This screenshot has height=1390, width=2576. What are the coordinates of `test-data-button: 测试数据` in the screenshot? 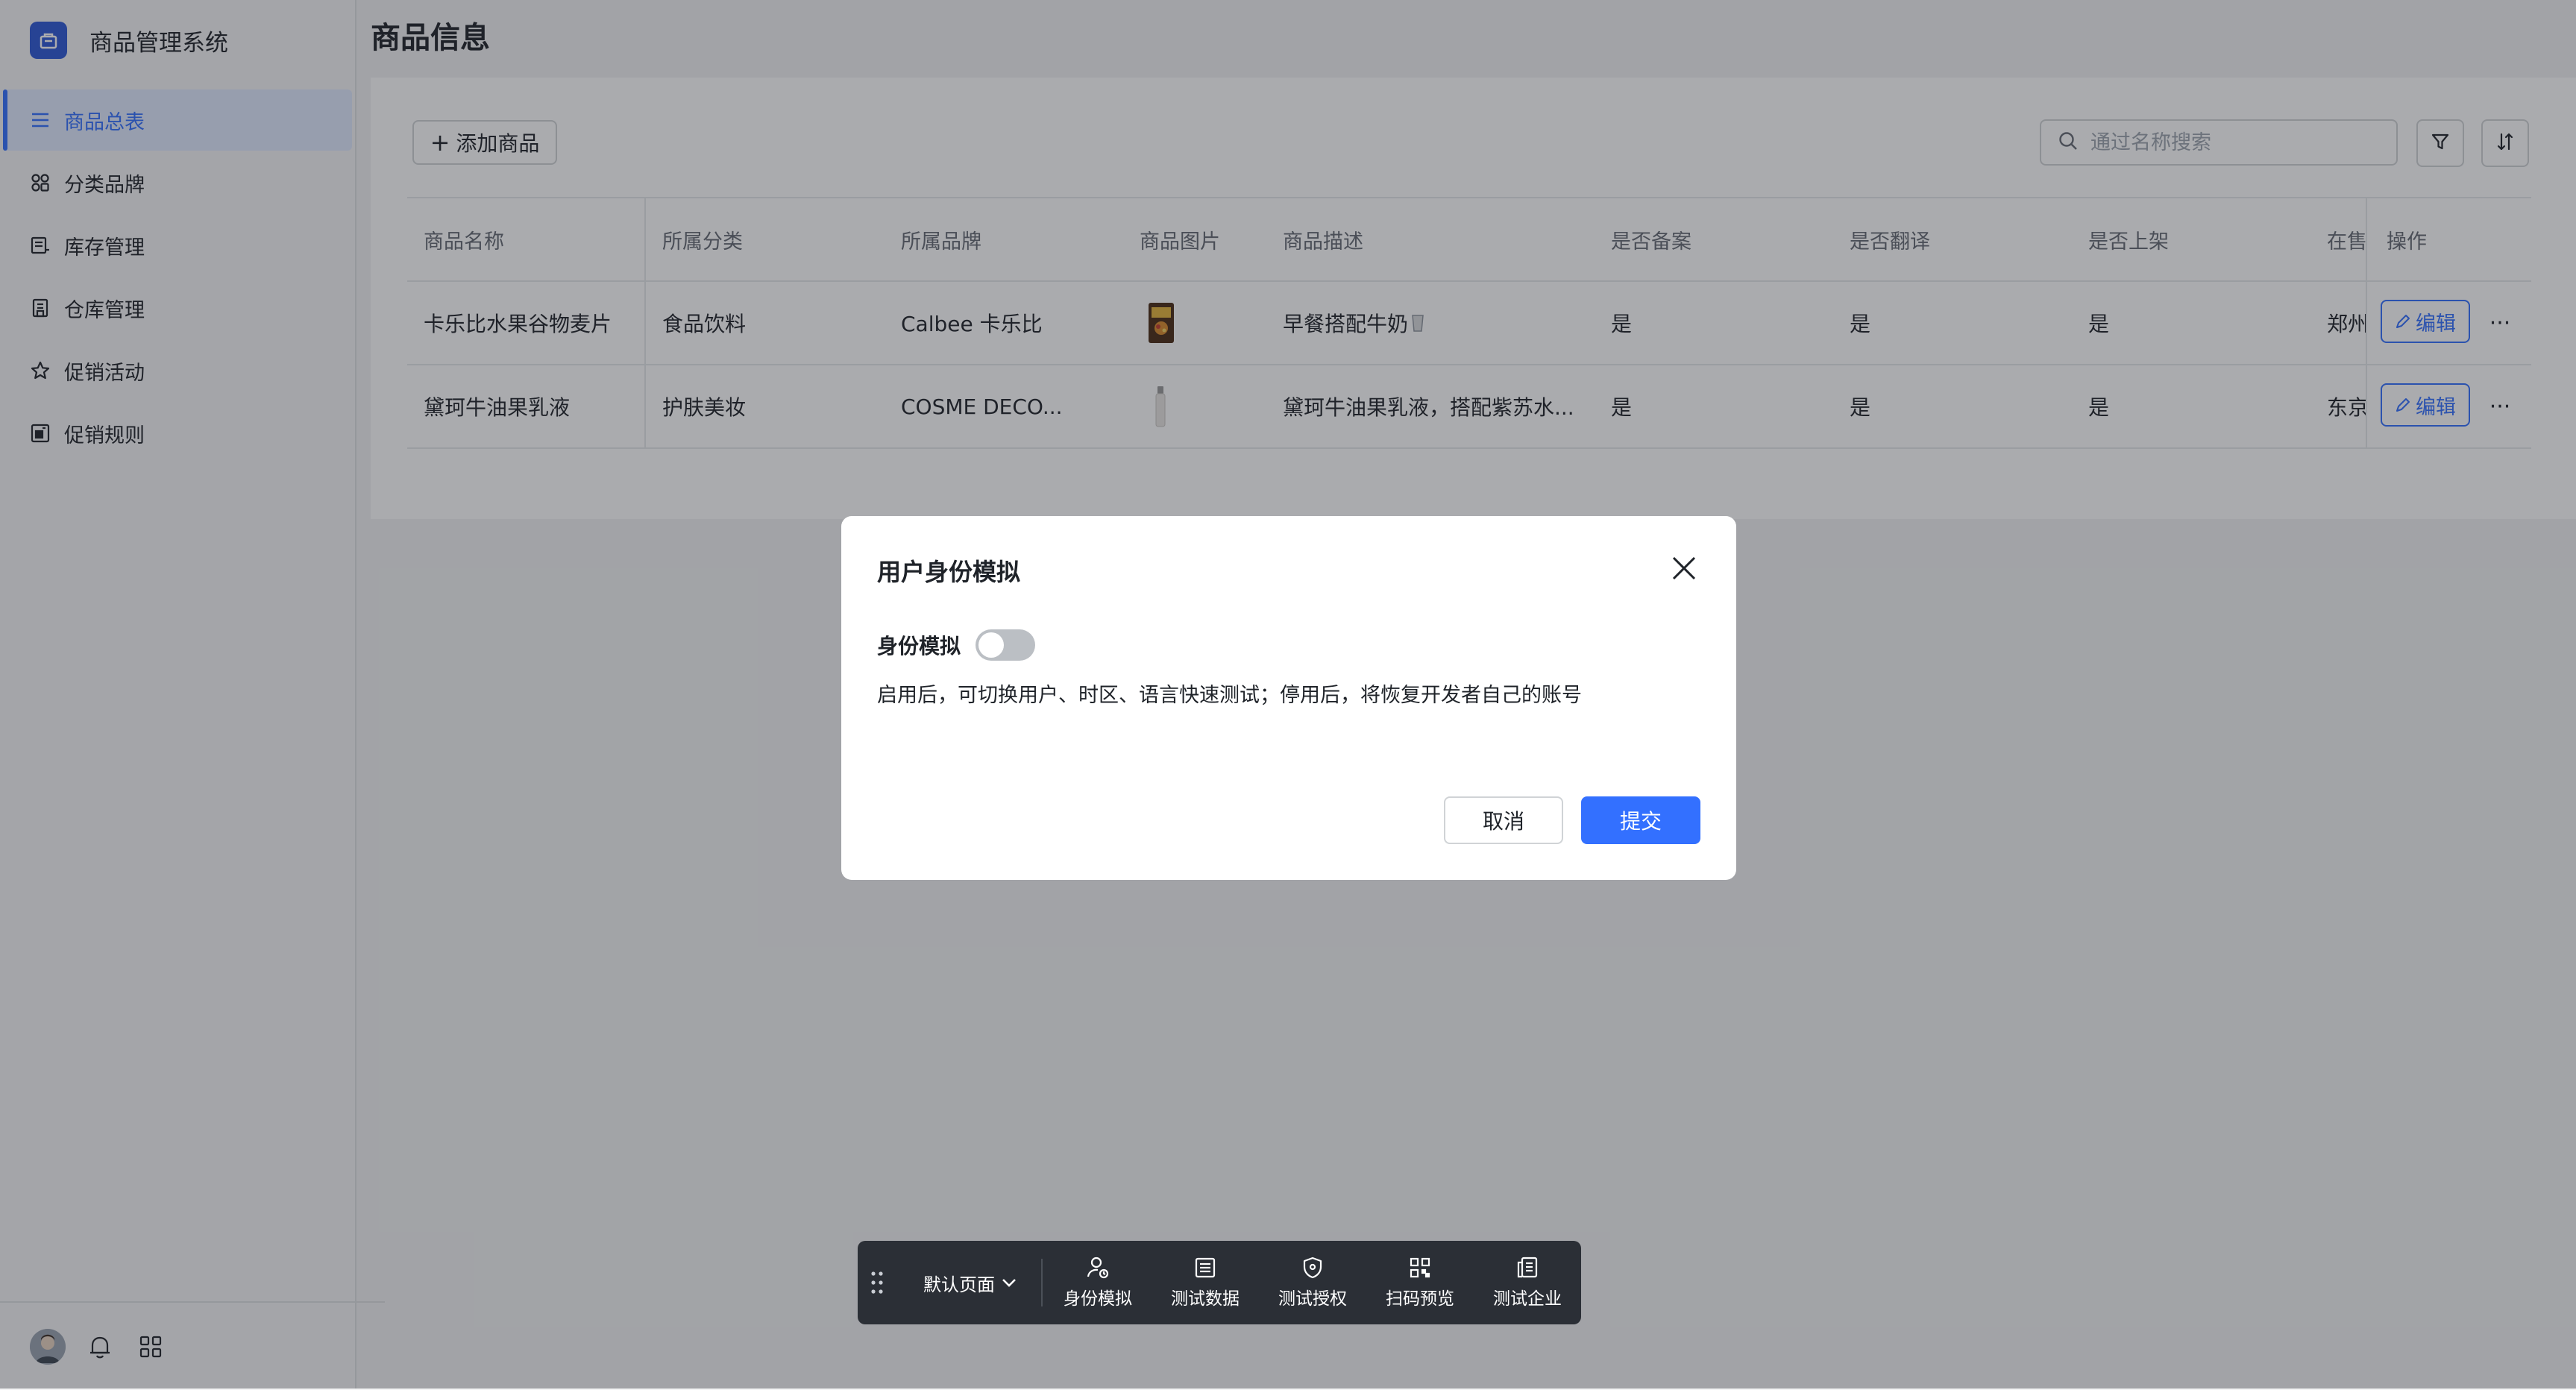 It's located at (1205, 1282).